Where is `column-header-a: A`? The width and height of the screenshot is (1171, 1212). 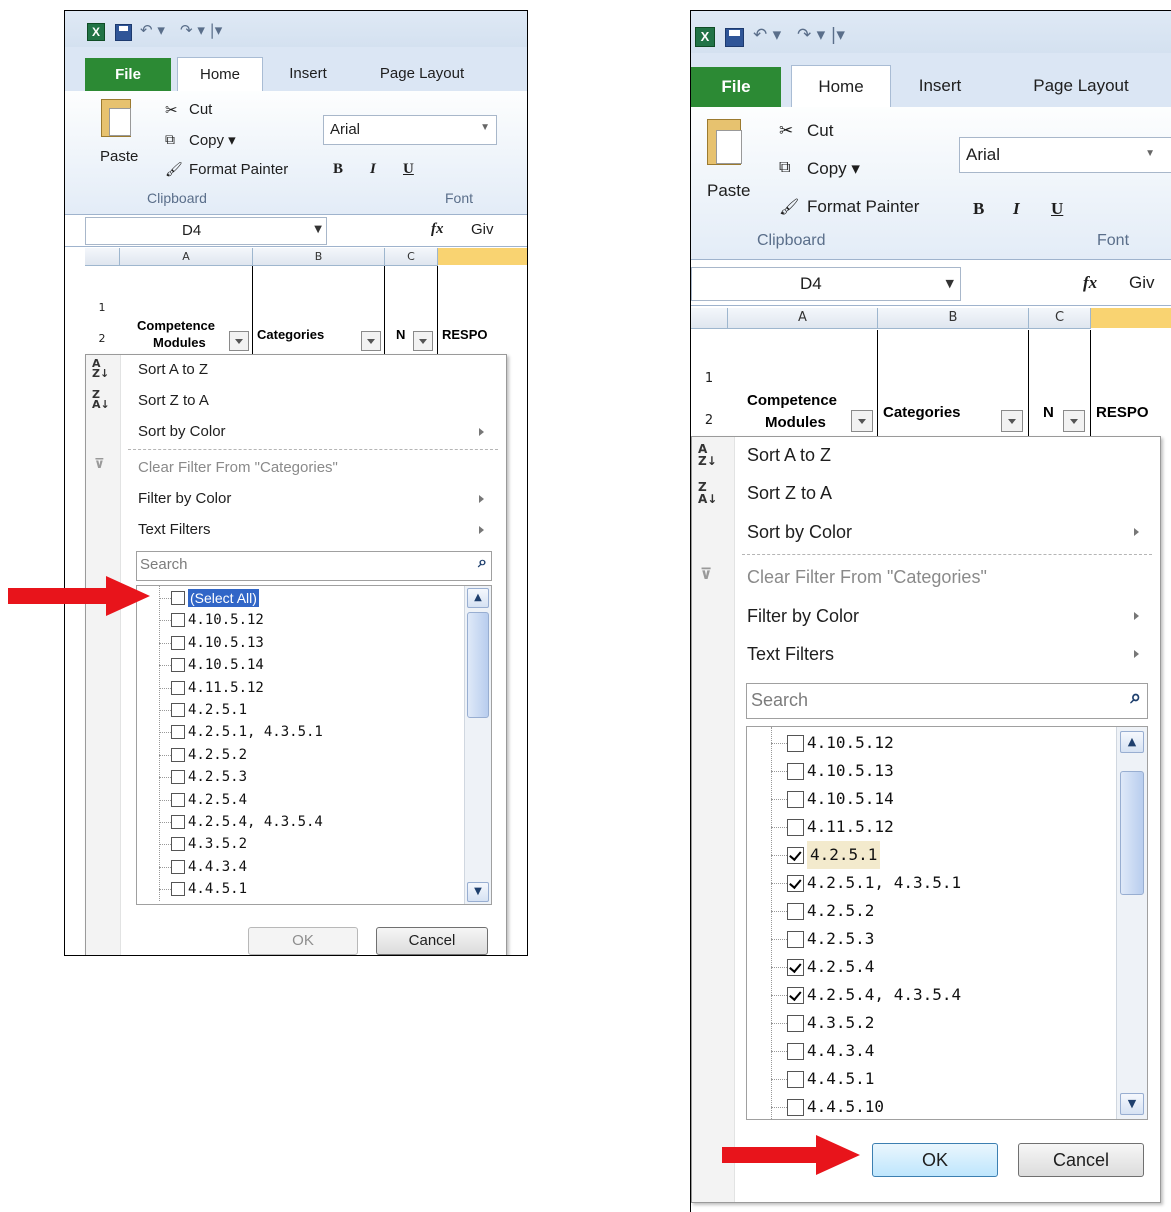 column-header-a: A is located at coordinates (803, 318).